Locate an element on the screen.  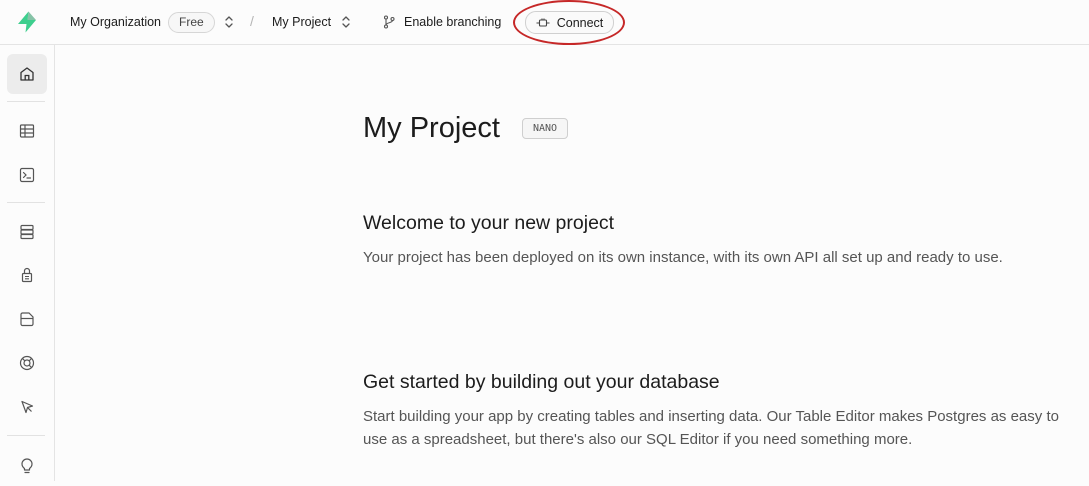
sidebar-item-sql-editor is located at coordinates (27, 175).